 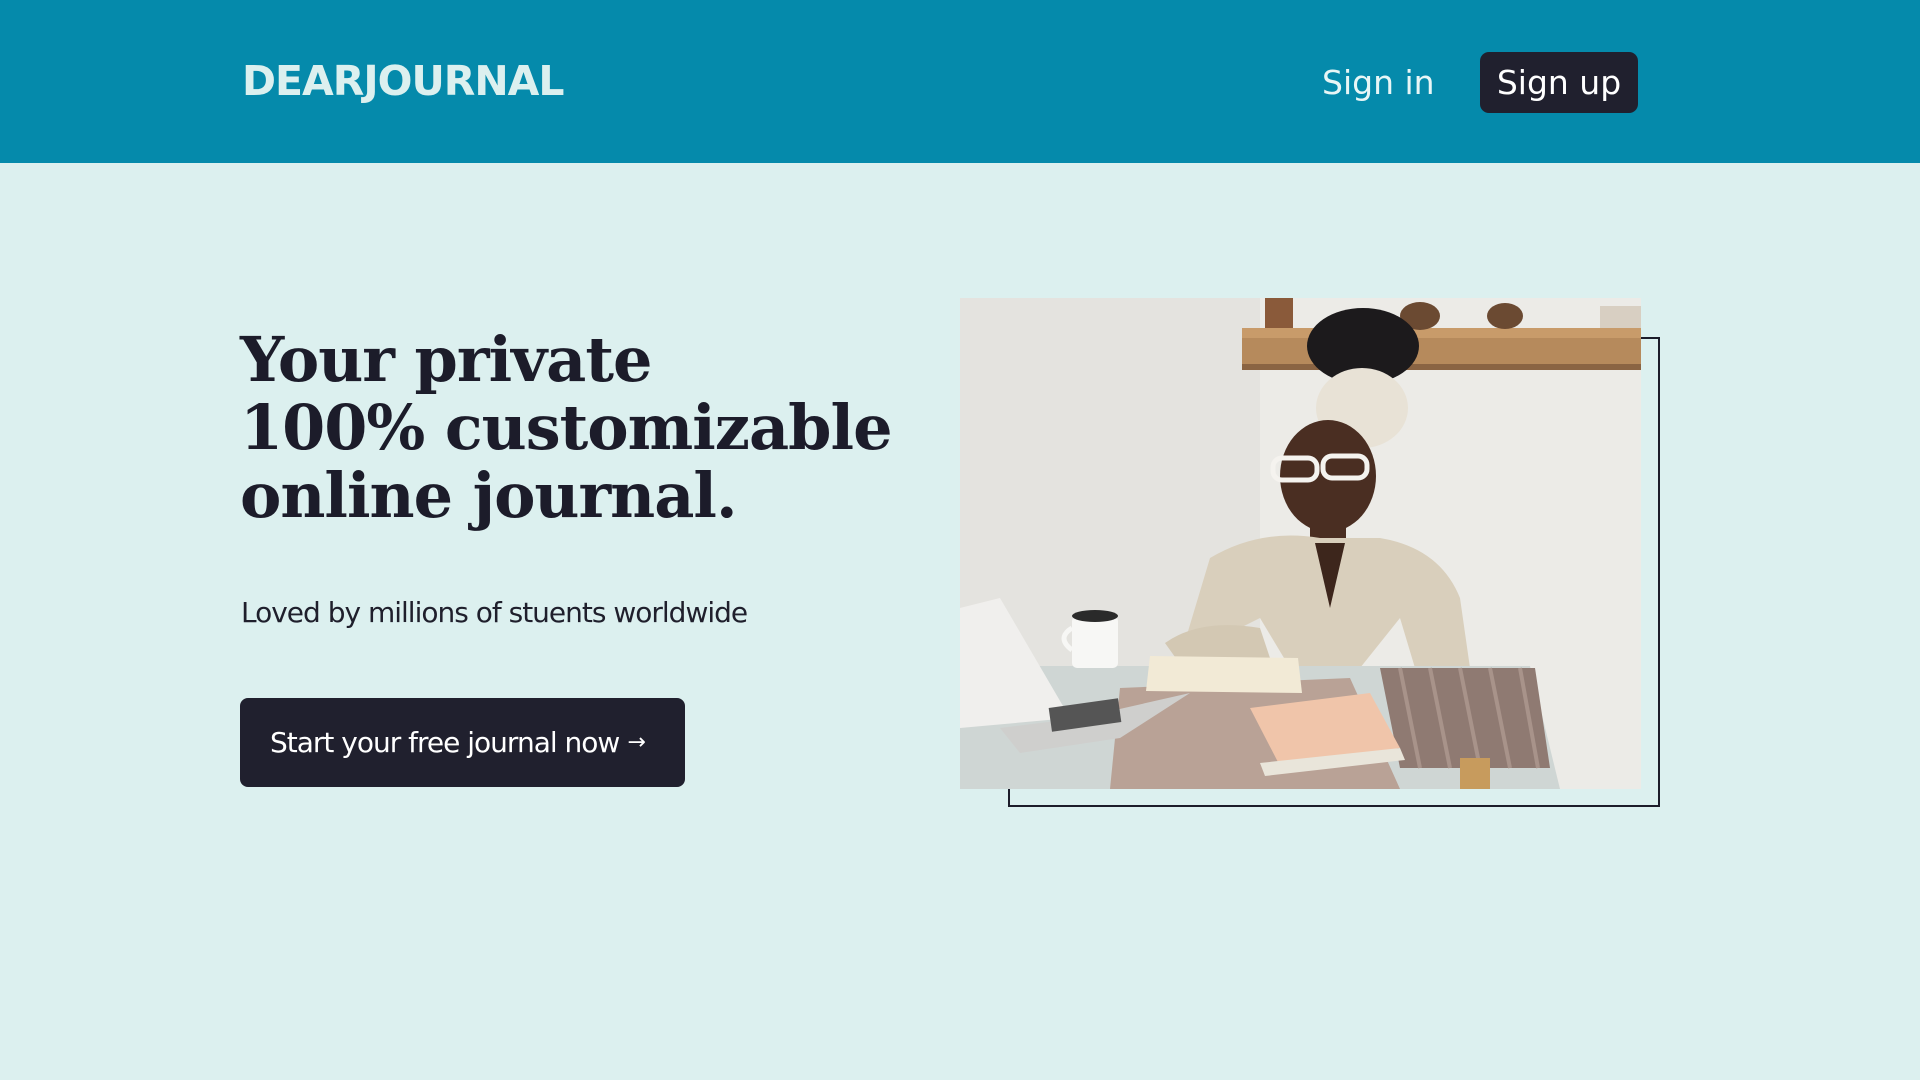 What do you see at coordinates (445, 742) in the screenshot?
I see `cta-label: Start your free journal now` at bounding box center [445, 742].